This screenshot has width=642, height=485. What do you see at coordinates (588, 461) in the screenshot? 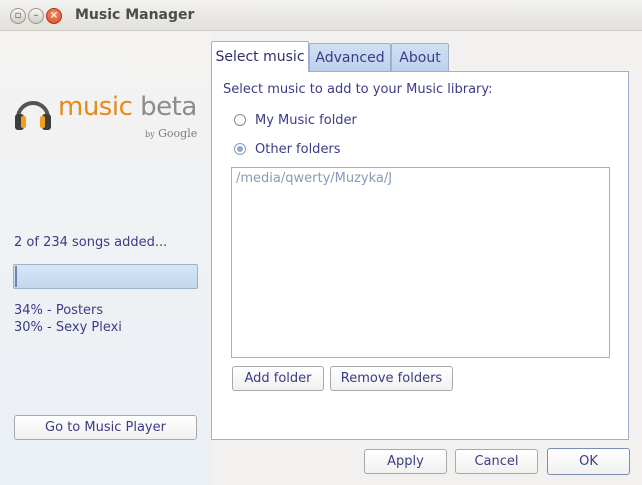
I see `ok-button: OK` at bounding box center [588, 461].